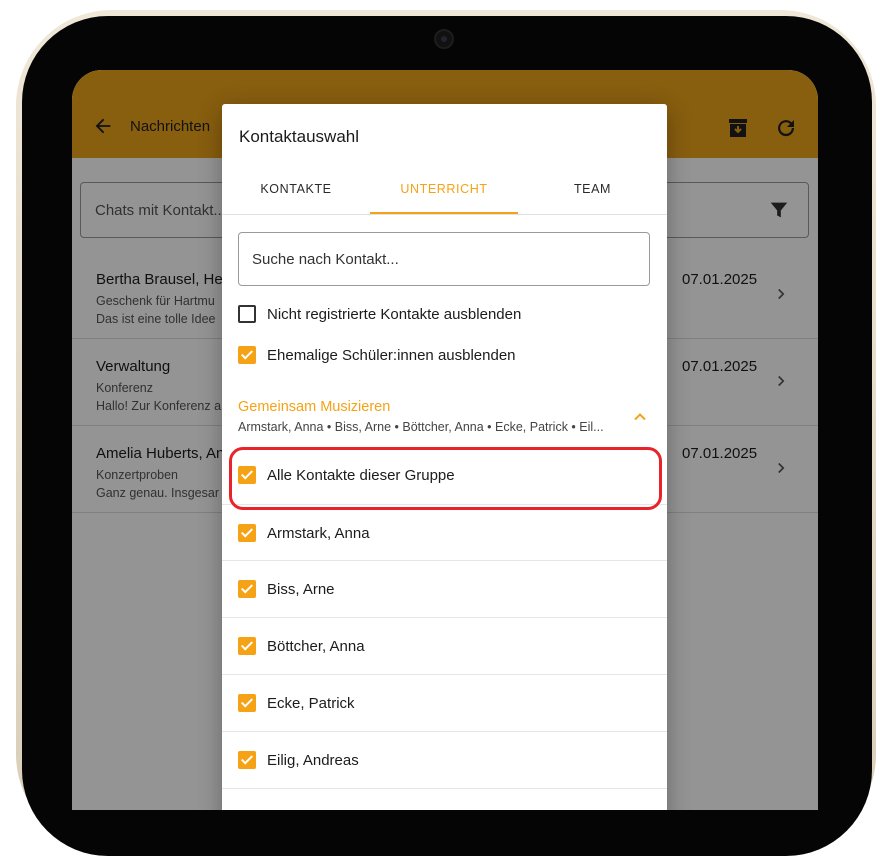 The image size is (890, 856). Describe the element at coordinates (301, 589) in the screenshot. I see `contact-name: Biss, Arne` at that location.